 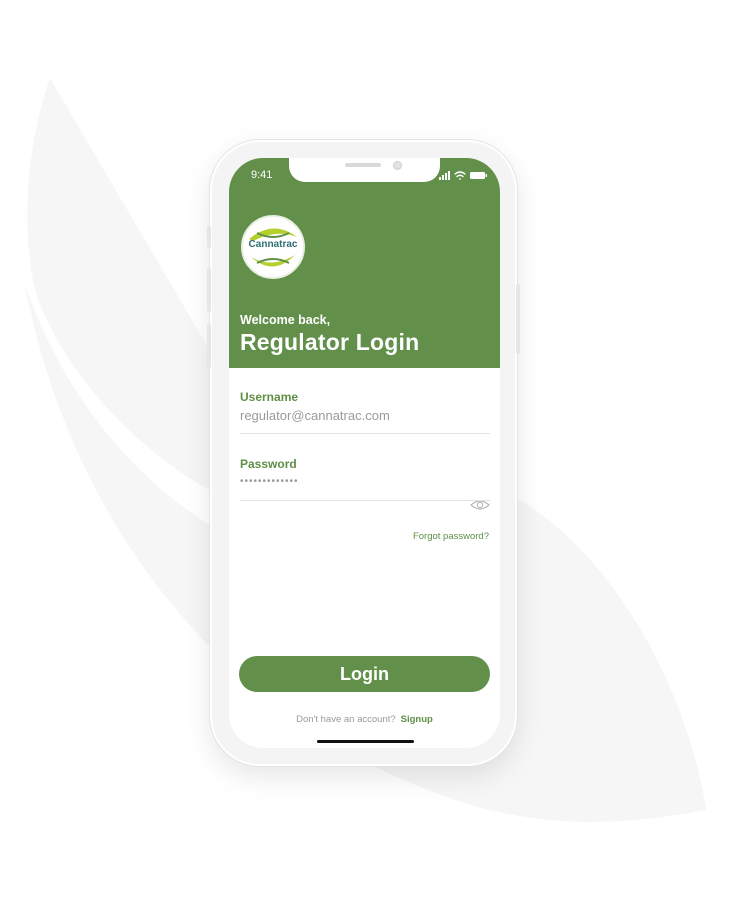 What do you see at coordinates (451, 536) in the screenshot?
I see `forgot-password-link: Forgot password?` at bounding box center [451, 536].